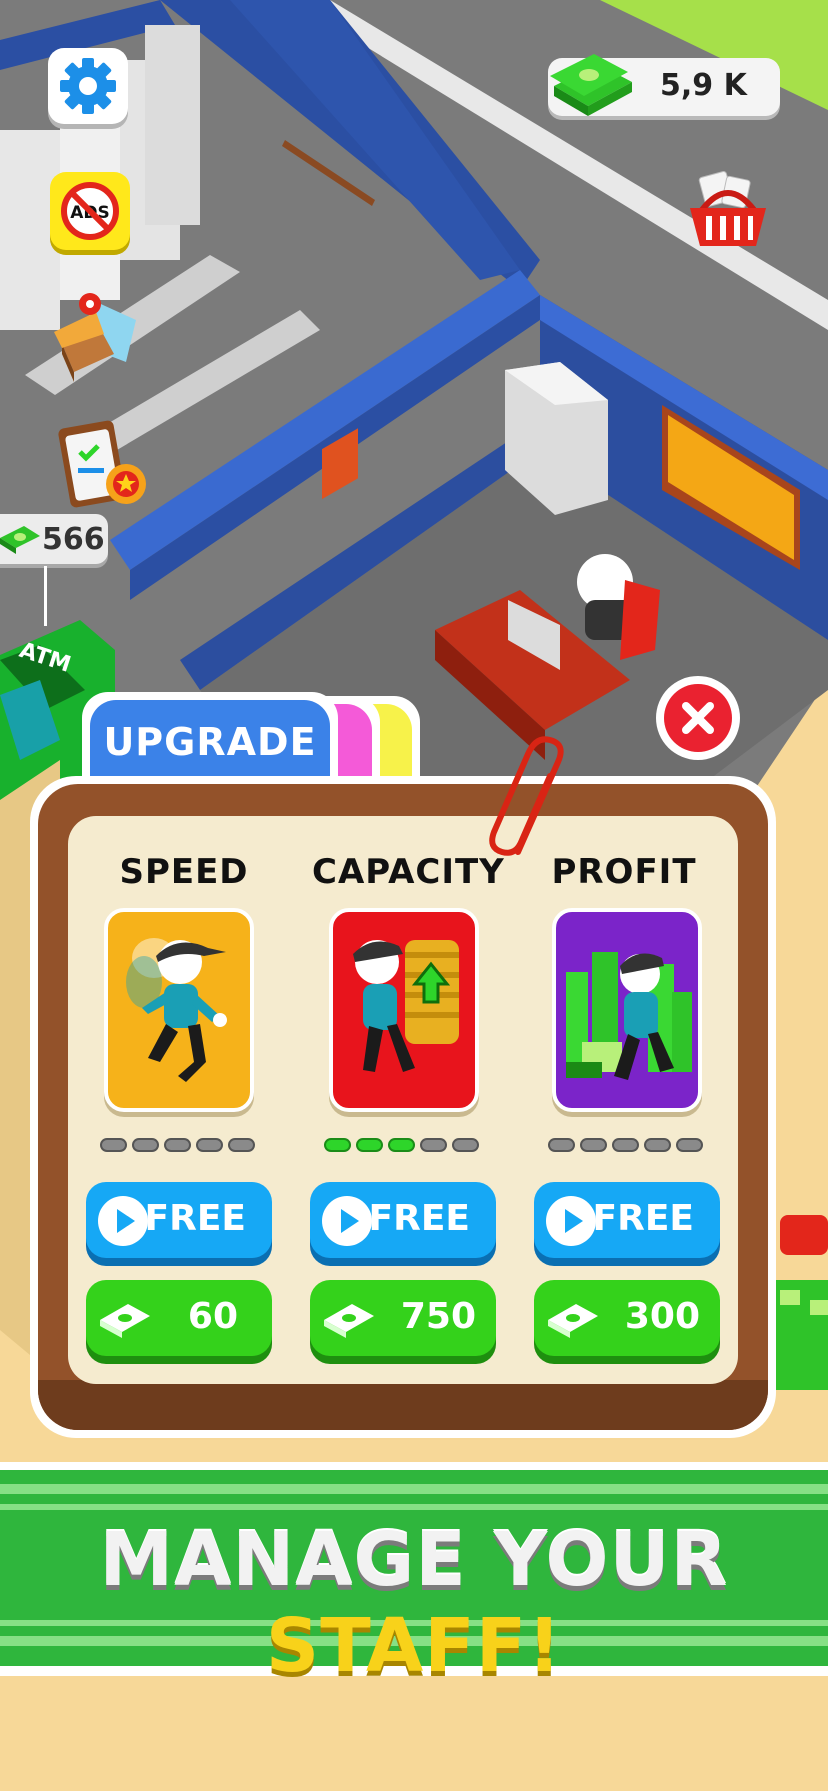 The image size is (828, 1791). Describe the element at coordinates (95, 337) in the screenshot. I see `pizza-map-icon` at that location.